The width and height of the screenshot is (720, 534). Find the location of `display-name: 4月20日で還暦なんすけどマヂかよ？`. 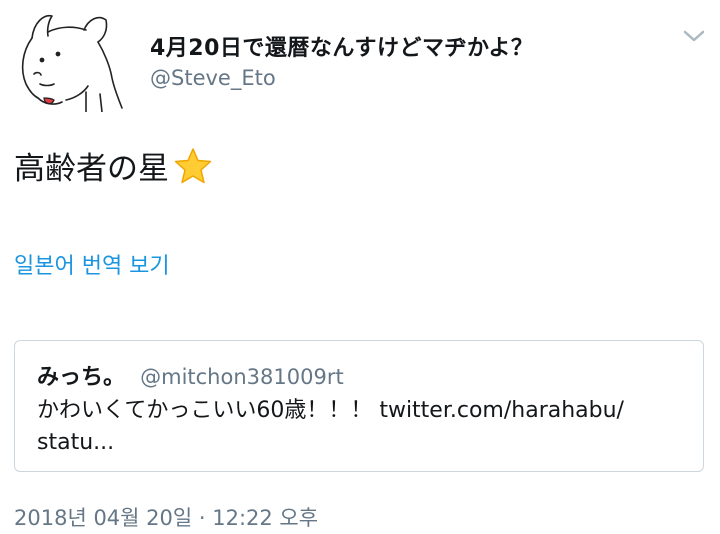

display-name: 4月20日で還暦なんすけどマヂかよ？ is located at coordinates (341, 46).